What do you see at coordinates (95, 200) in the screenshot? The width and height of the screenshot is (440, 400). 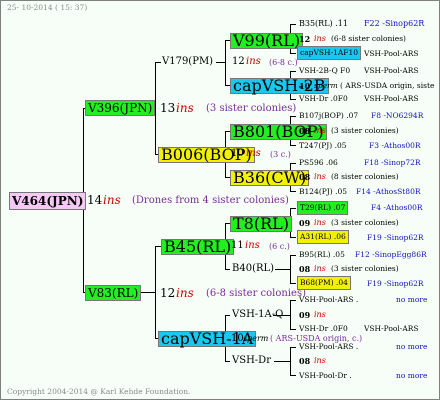 I see `root-inbreeding-value: 14` at bounding box center [95, 200].